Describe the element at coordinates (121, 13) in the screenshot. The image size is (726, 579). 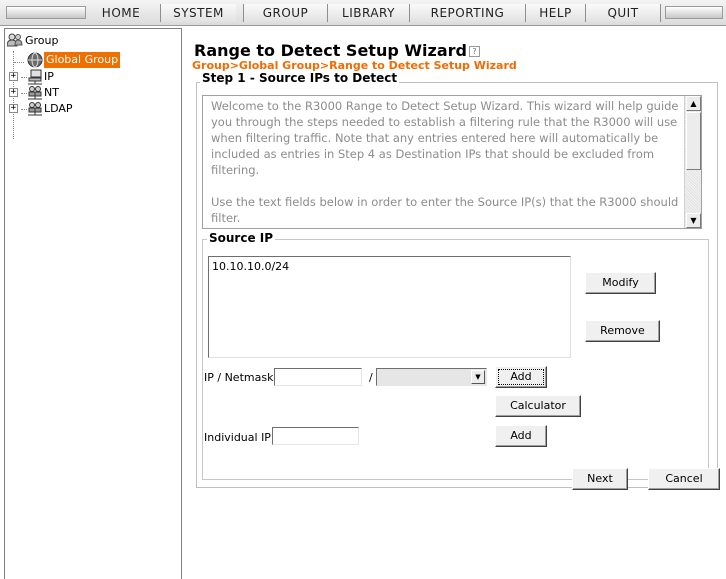
I see `nav-home: HOME` at that location.